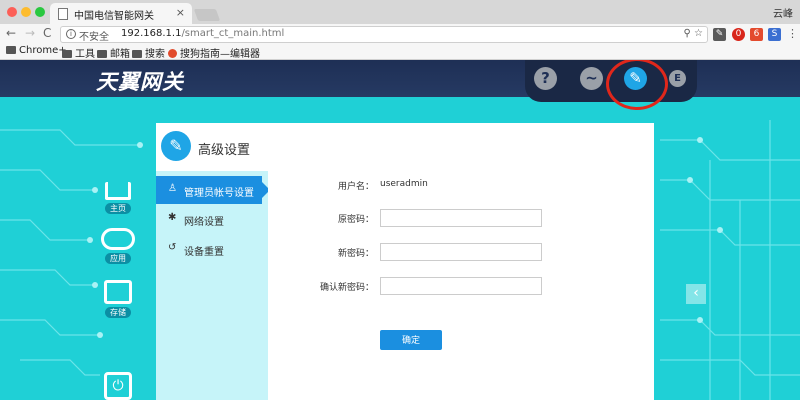 This screenshot has height=400, width=800. I want to click on rail-storage: 存储, so click(118, 299).